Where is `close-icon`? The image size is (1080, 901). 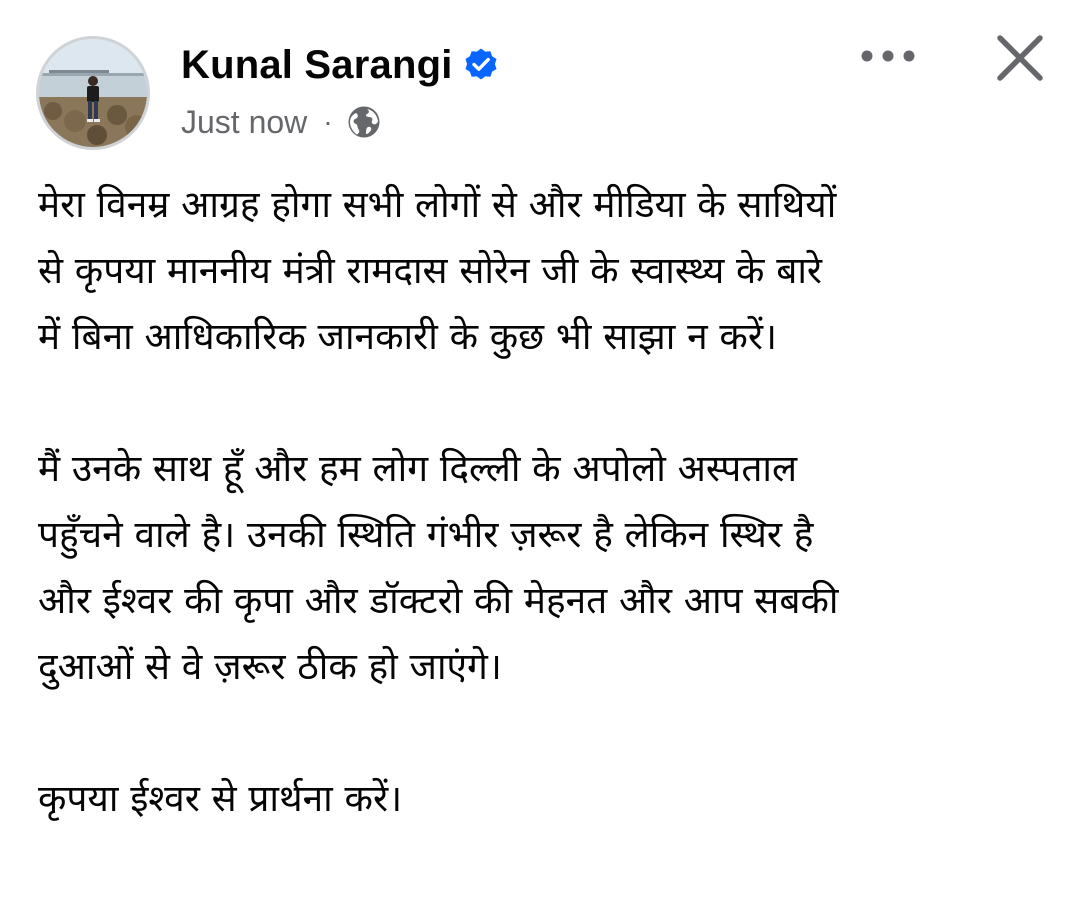 close-icon is located at coordinates (1020, 58).